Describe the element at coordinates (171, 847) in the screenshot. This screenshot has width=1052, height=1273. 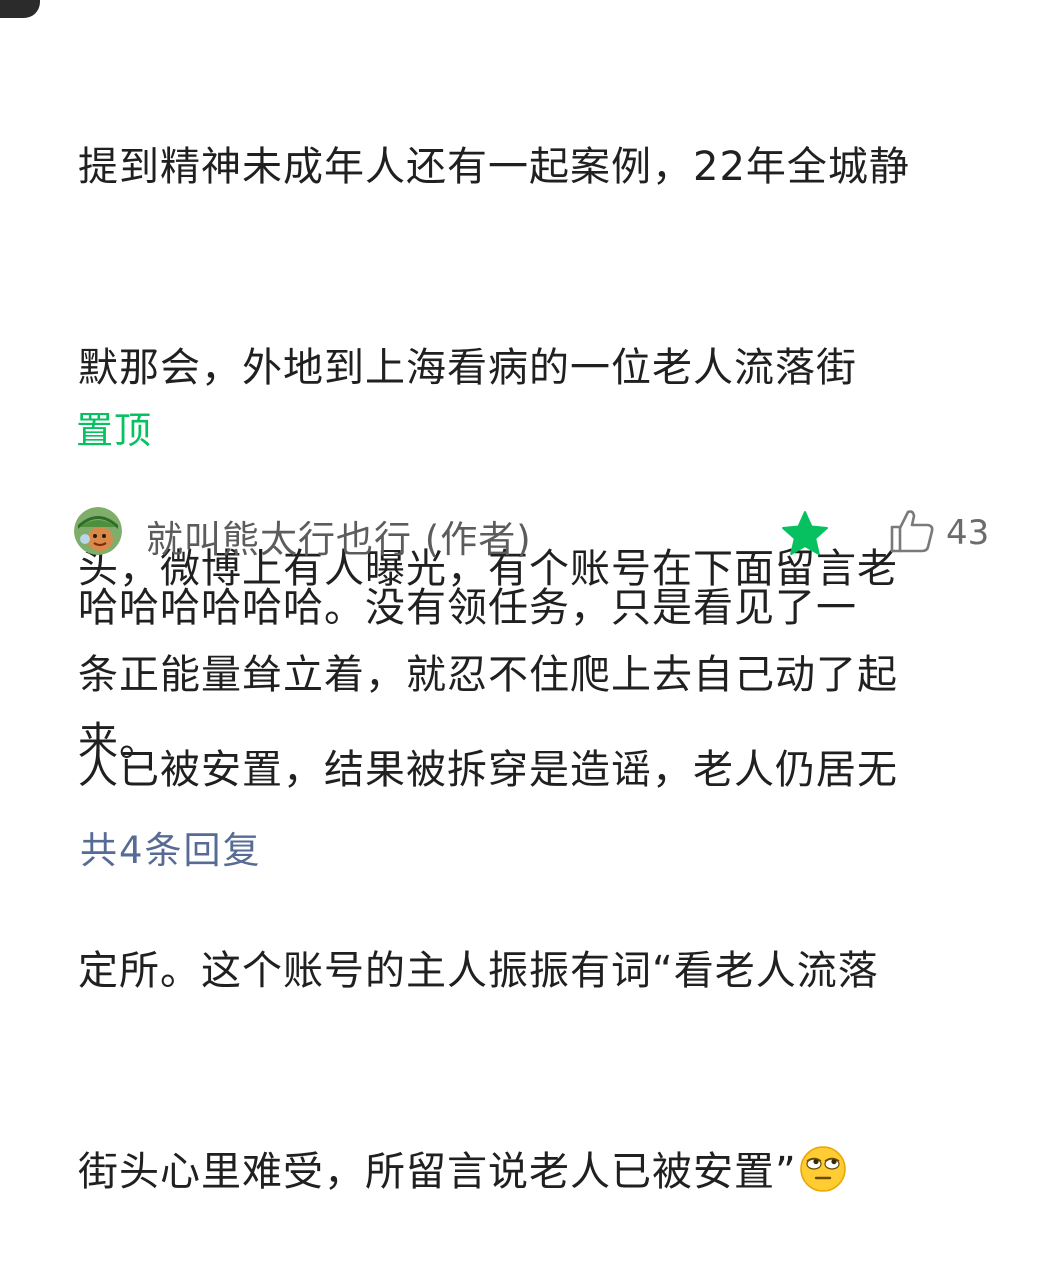
I see `view-more-replies-link: 共4条回复` at that location.